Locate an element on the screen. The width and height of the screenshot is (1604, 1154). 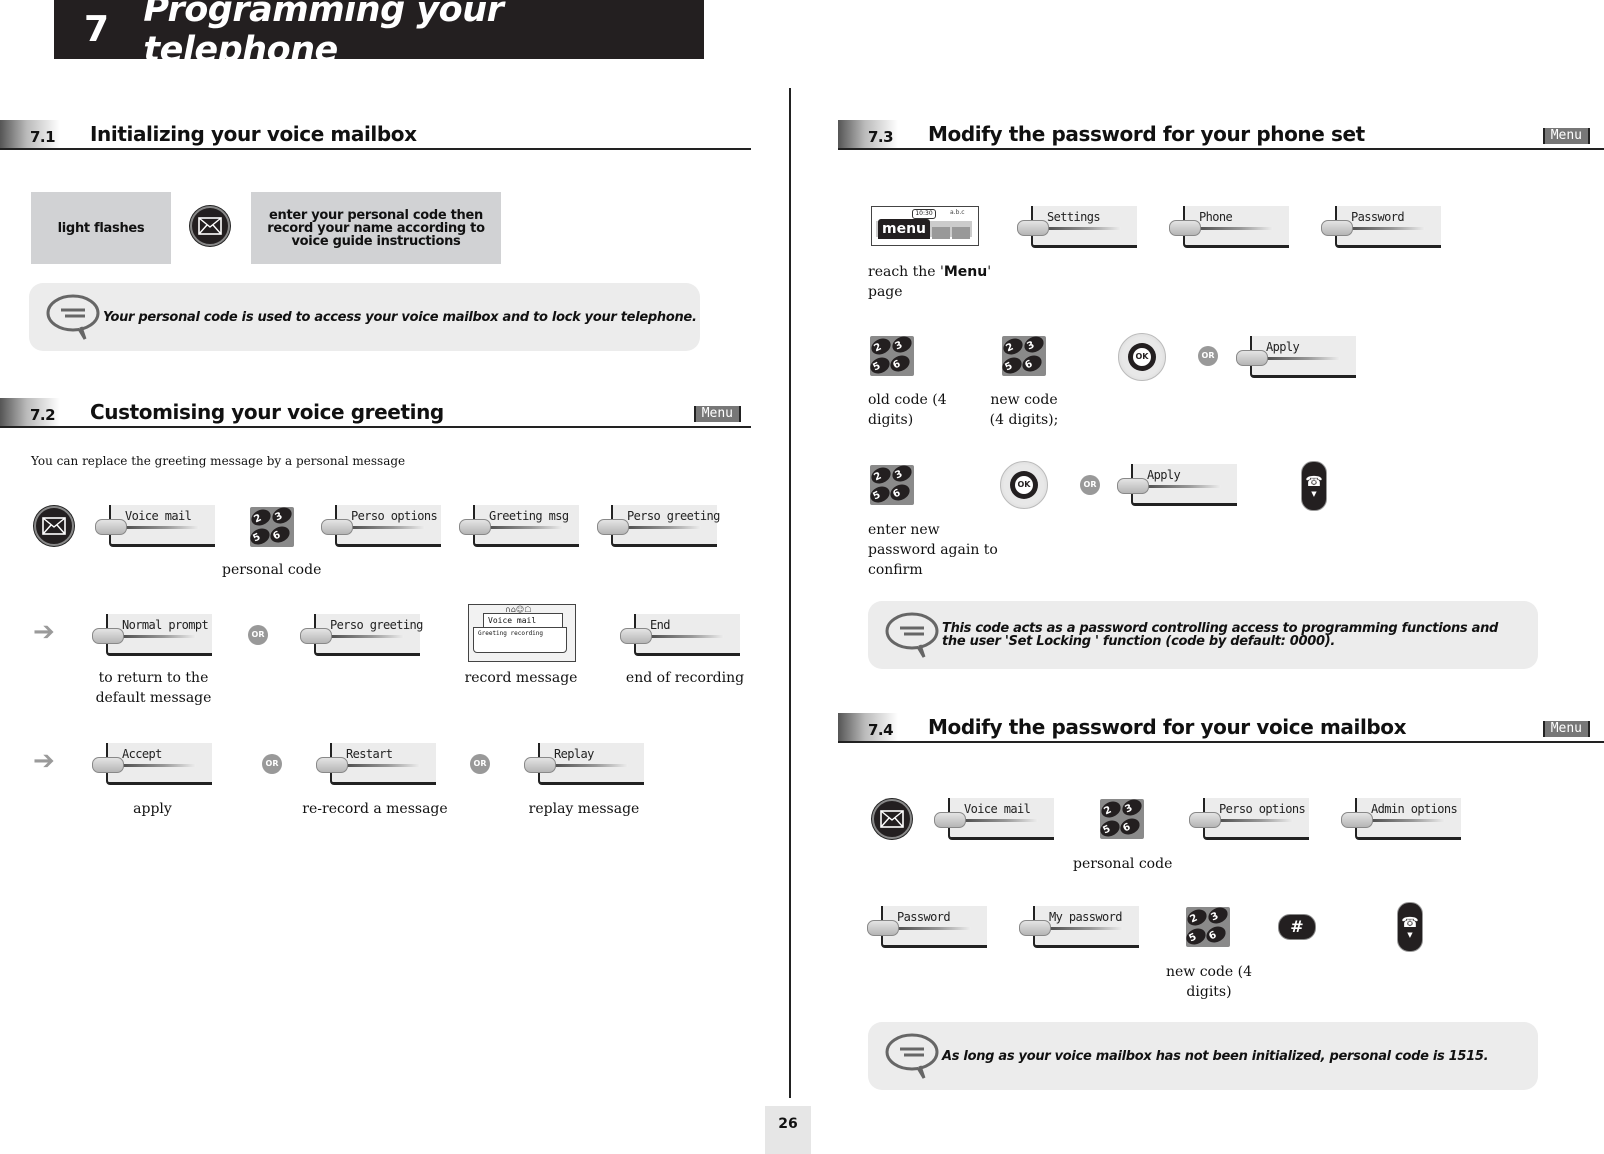
page-number: 26 is located at coordinates (788, 1130).